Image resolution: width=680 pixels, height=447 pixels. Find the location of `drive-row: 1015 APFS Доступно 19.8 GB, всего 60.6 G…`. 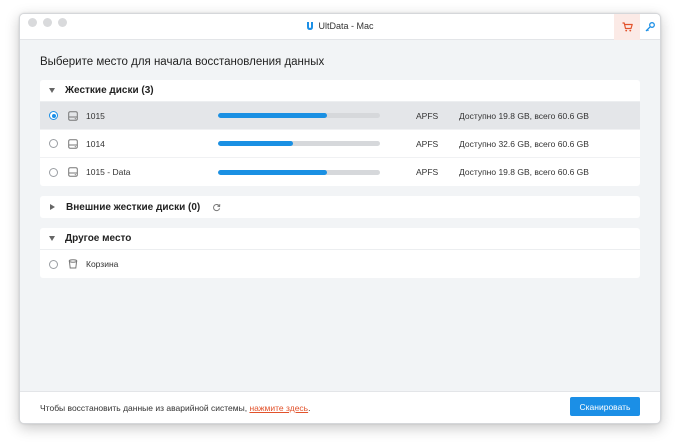

drive-row: 1015 APFS Доступно 19.8 GB, всего 60.6 G… is located at coordinates (340, 116).